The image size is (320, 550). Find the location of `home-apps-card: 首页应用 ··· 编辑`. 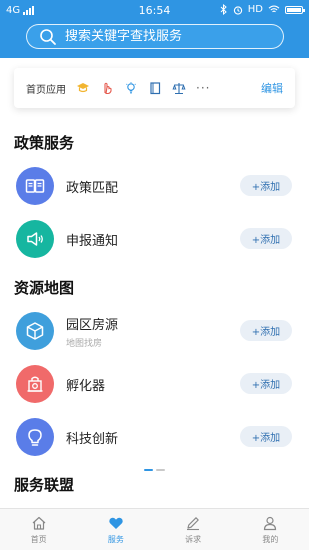

home-apps-card: 首页应用 ··· 编辑 is located at coordinates (154, 88).